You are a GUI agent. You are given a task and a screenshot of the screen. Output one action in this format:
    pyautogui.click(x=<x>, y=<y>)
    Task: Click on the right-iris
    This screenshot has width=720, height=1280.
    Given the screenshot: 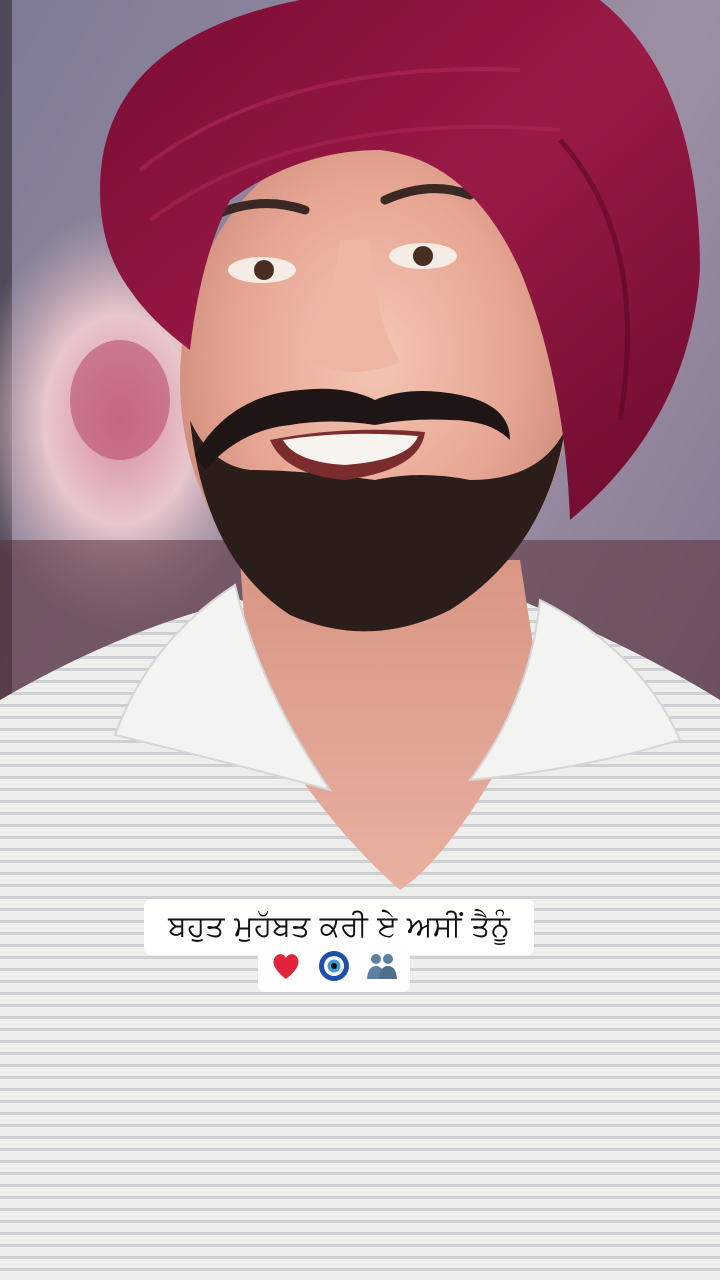 What is the action you would take?
    pyautogui.click(x=423, y=256)
    